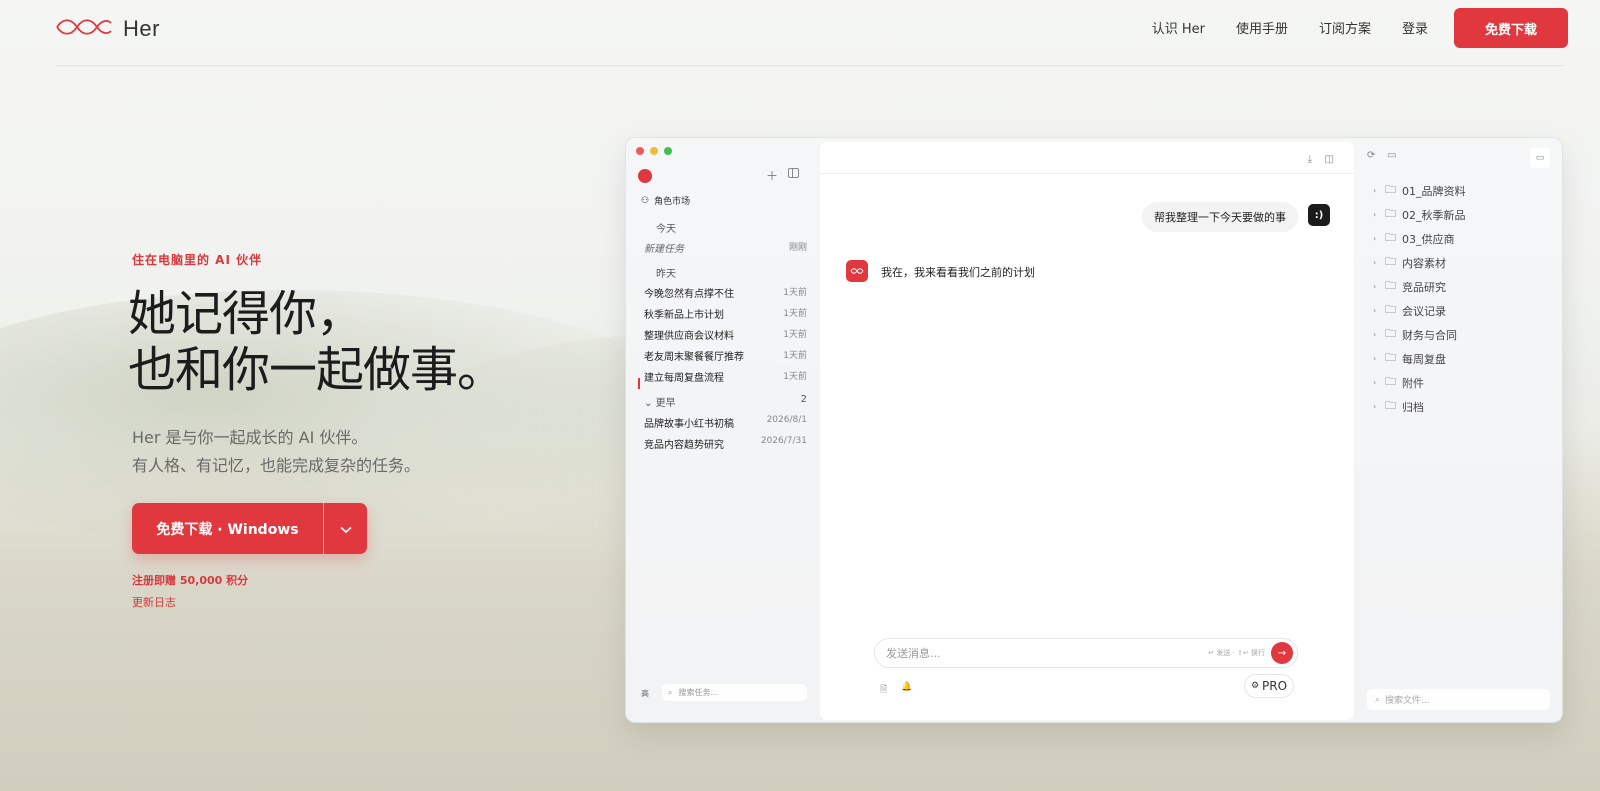 This screenshot has width=1600, height=791. I want to click on platform-dropdown-button, so click(345, 528).